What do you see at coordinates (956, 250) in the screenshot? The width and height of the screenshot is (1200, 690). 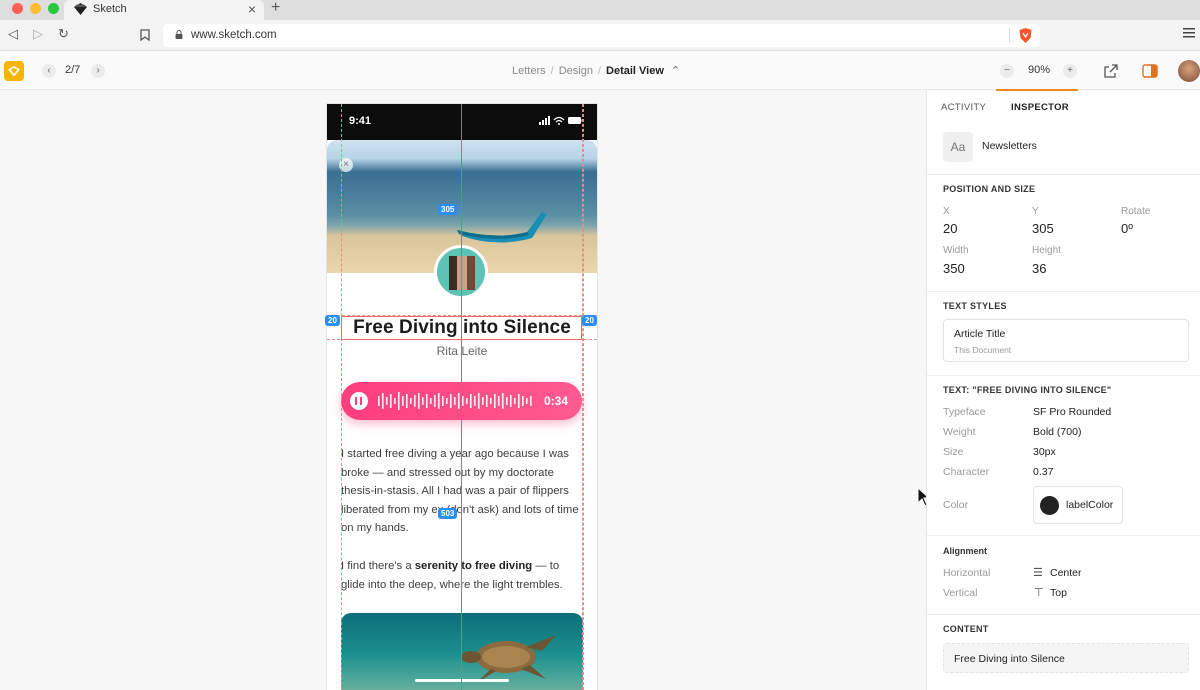 I see `width-label: Width` at bounding box center [956, 250].